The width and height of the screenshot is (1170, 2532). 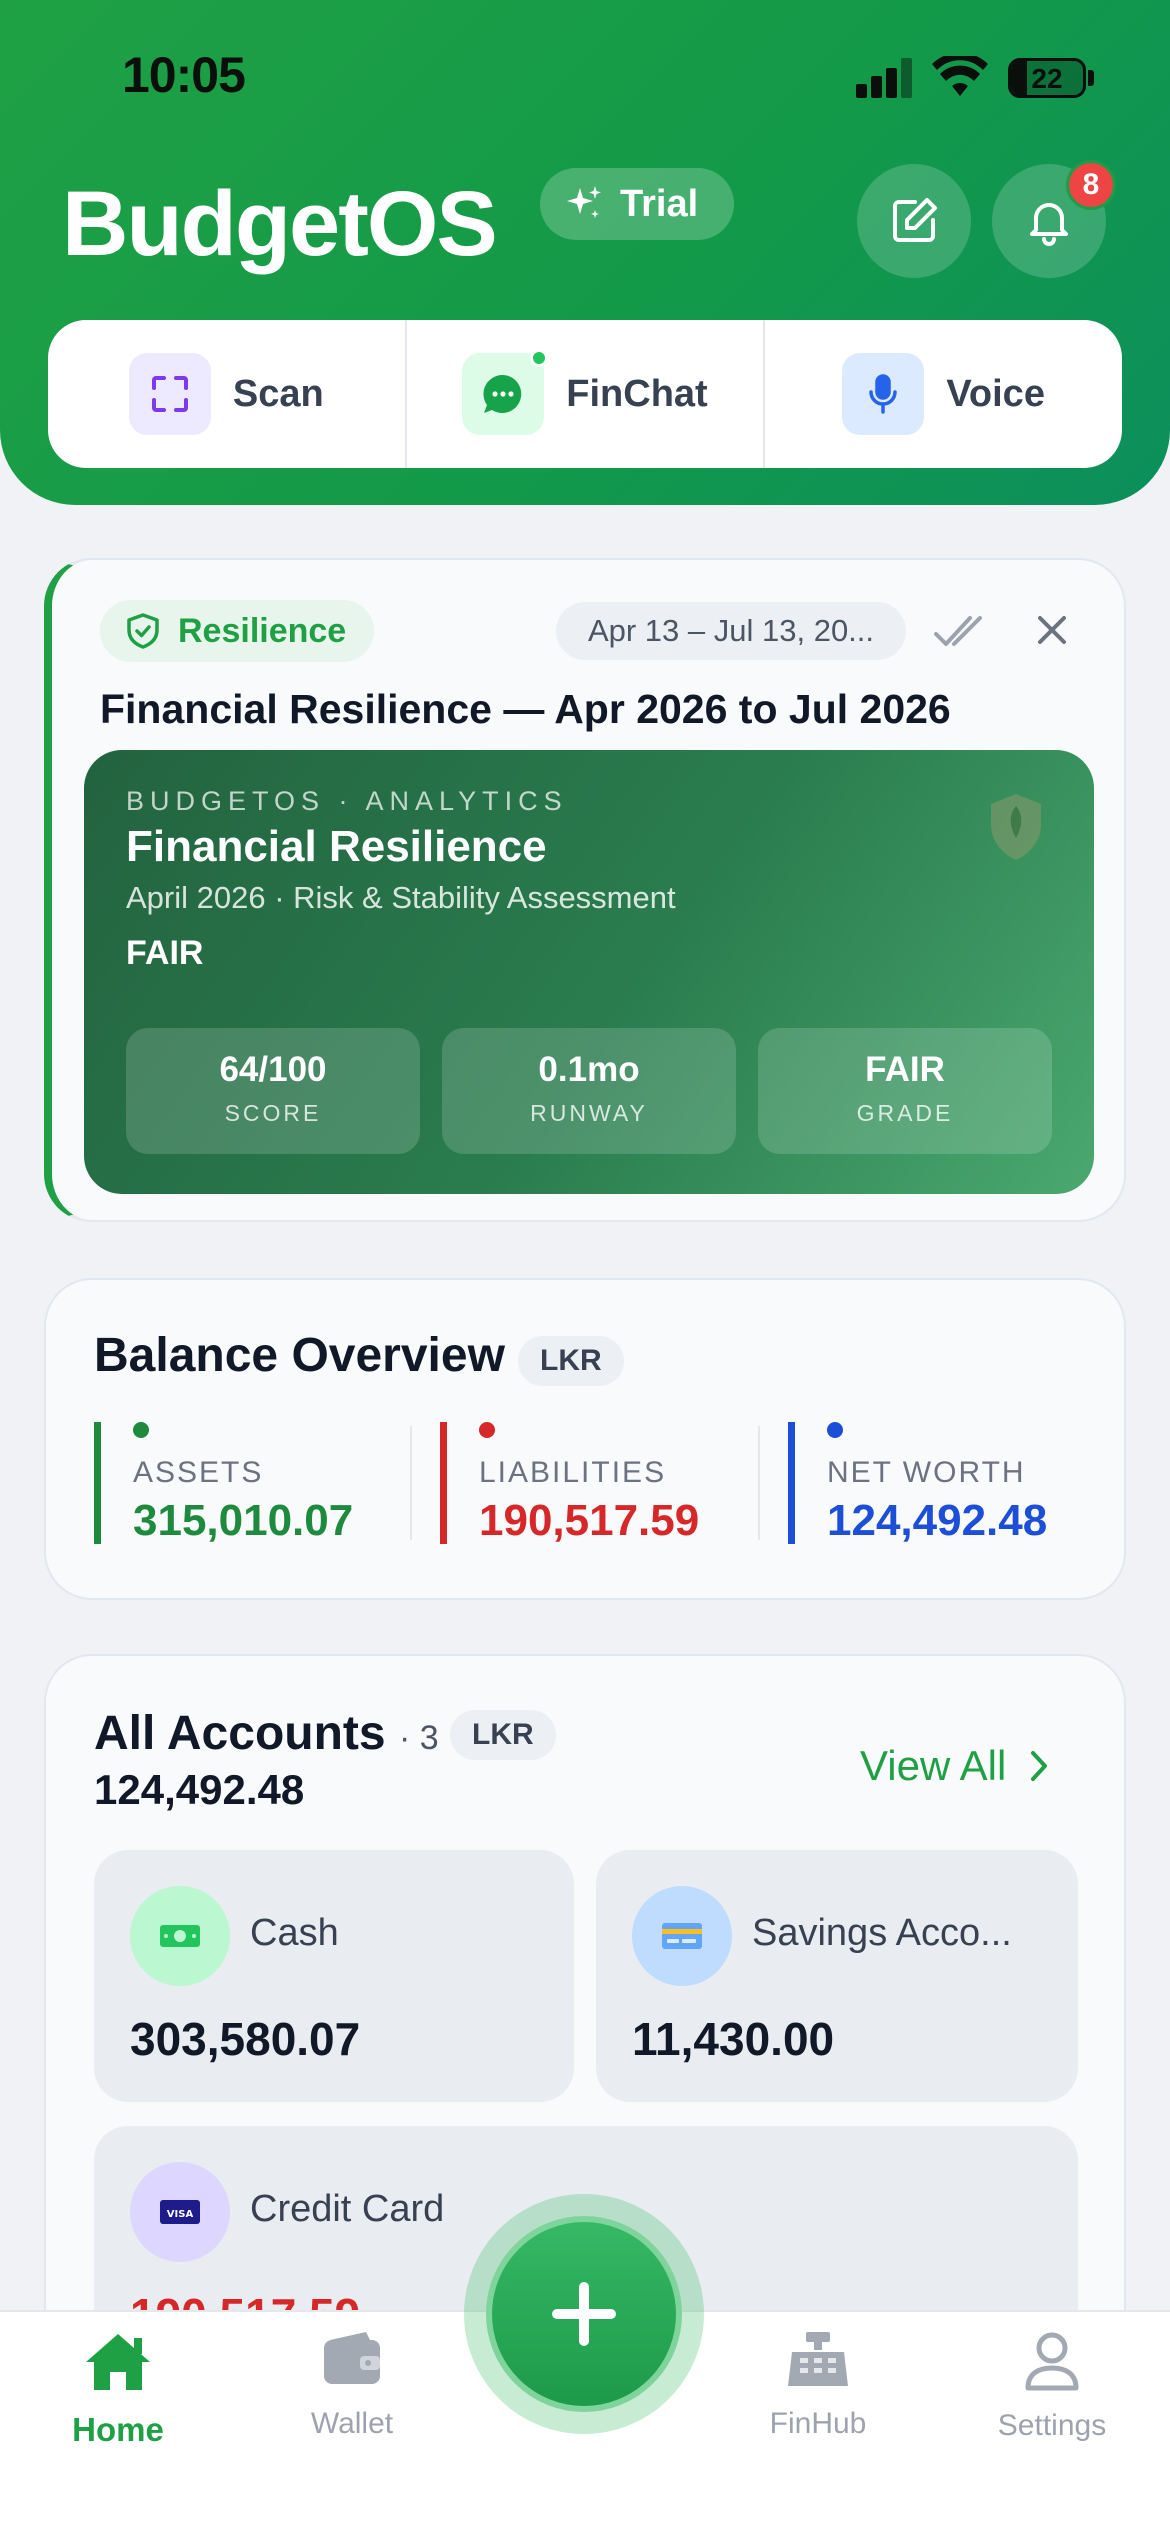 I want to click on wifi-icon, so click(x=960, y=76).